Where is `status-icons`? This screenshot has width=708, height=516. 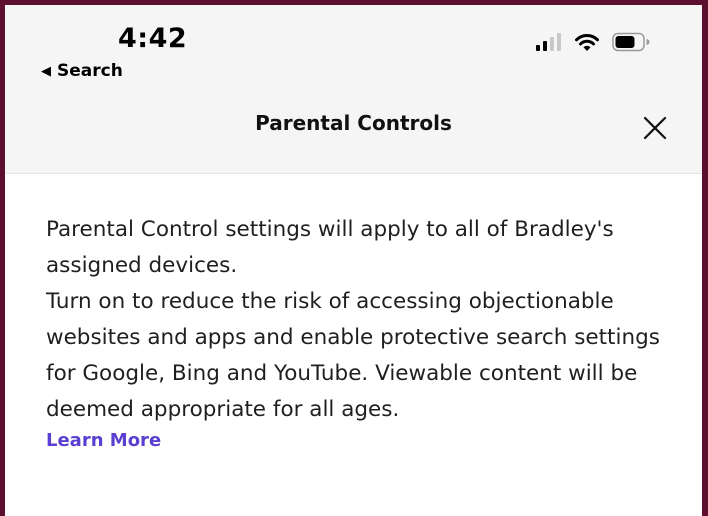 status-icons is located at coordinates (593, 44).